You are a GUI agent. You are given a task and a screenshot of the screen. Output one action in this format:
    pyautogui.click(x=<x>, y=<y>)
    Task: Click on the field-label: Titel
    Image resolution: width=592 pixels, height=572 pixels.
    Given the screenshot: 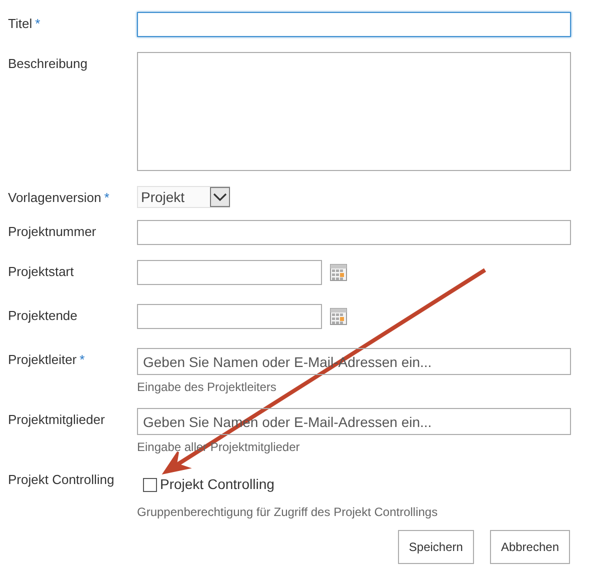 What is the action you would take?
    pyautogui.click(x=20, y=23)
    